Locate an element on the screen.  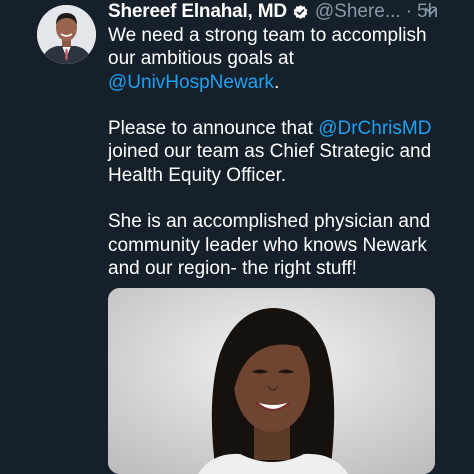
chevron-down-icon is located at coordinates (431, 11).